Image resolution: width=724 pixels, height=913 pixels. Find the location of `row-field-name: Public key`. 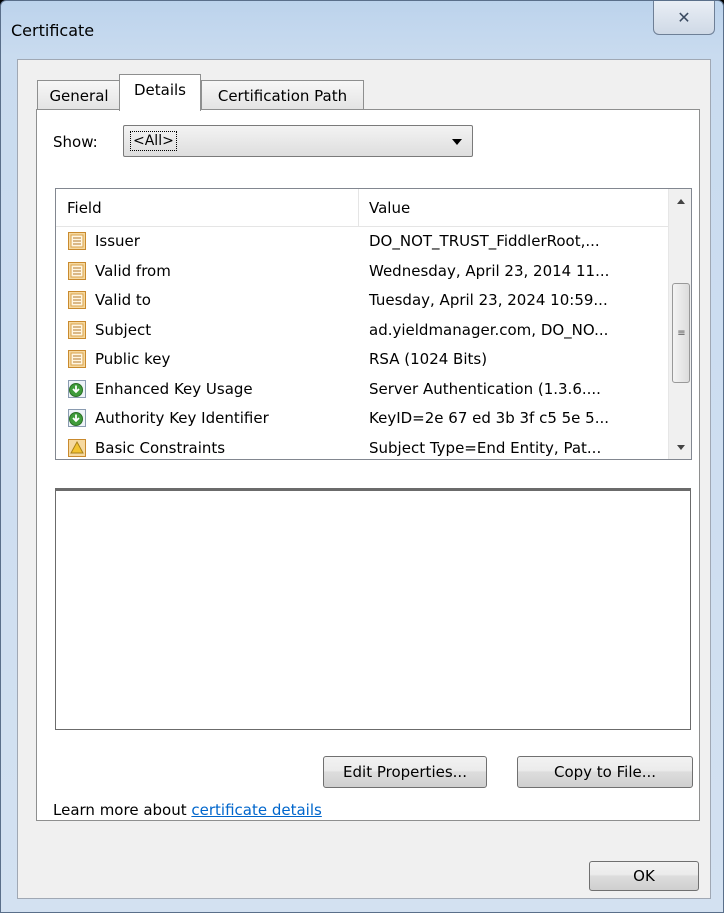

row-field-name: Public key is located at coordinates (133, 359).